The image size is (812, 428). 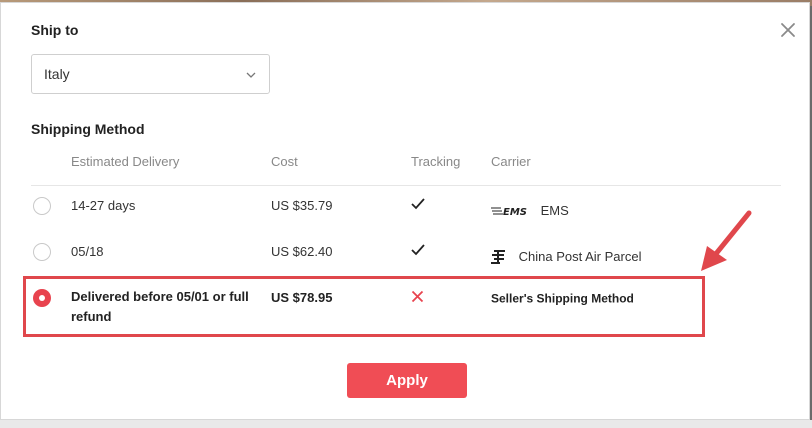 I want to click on shipping-option-radio-selected, so click(x=42, y=298).